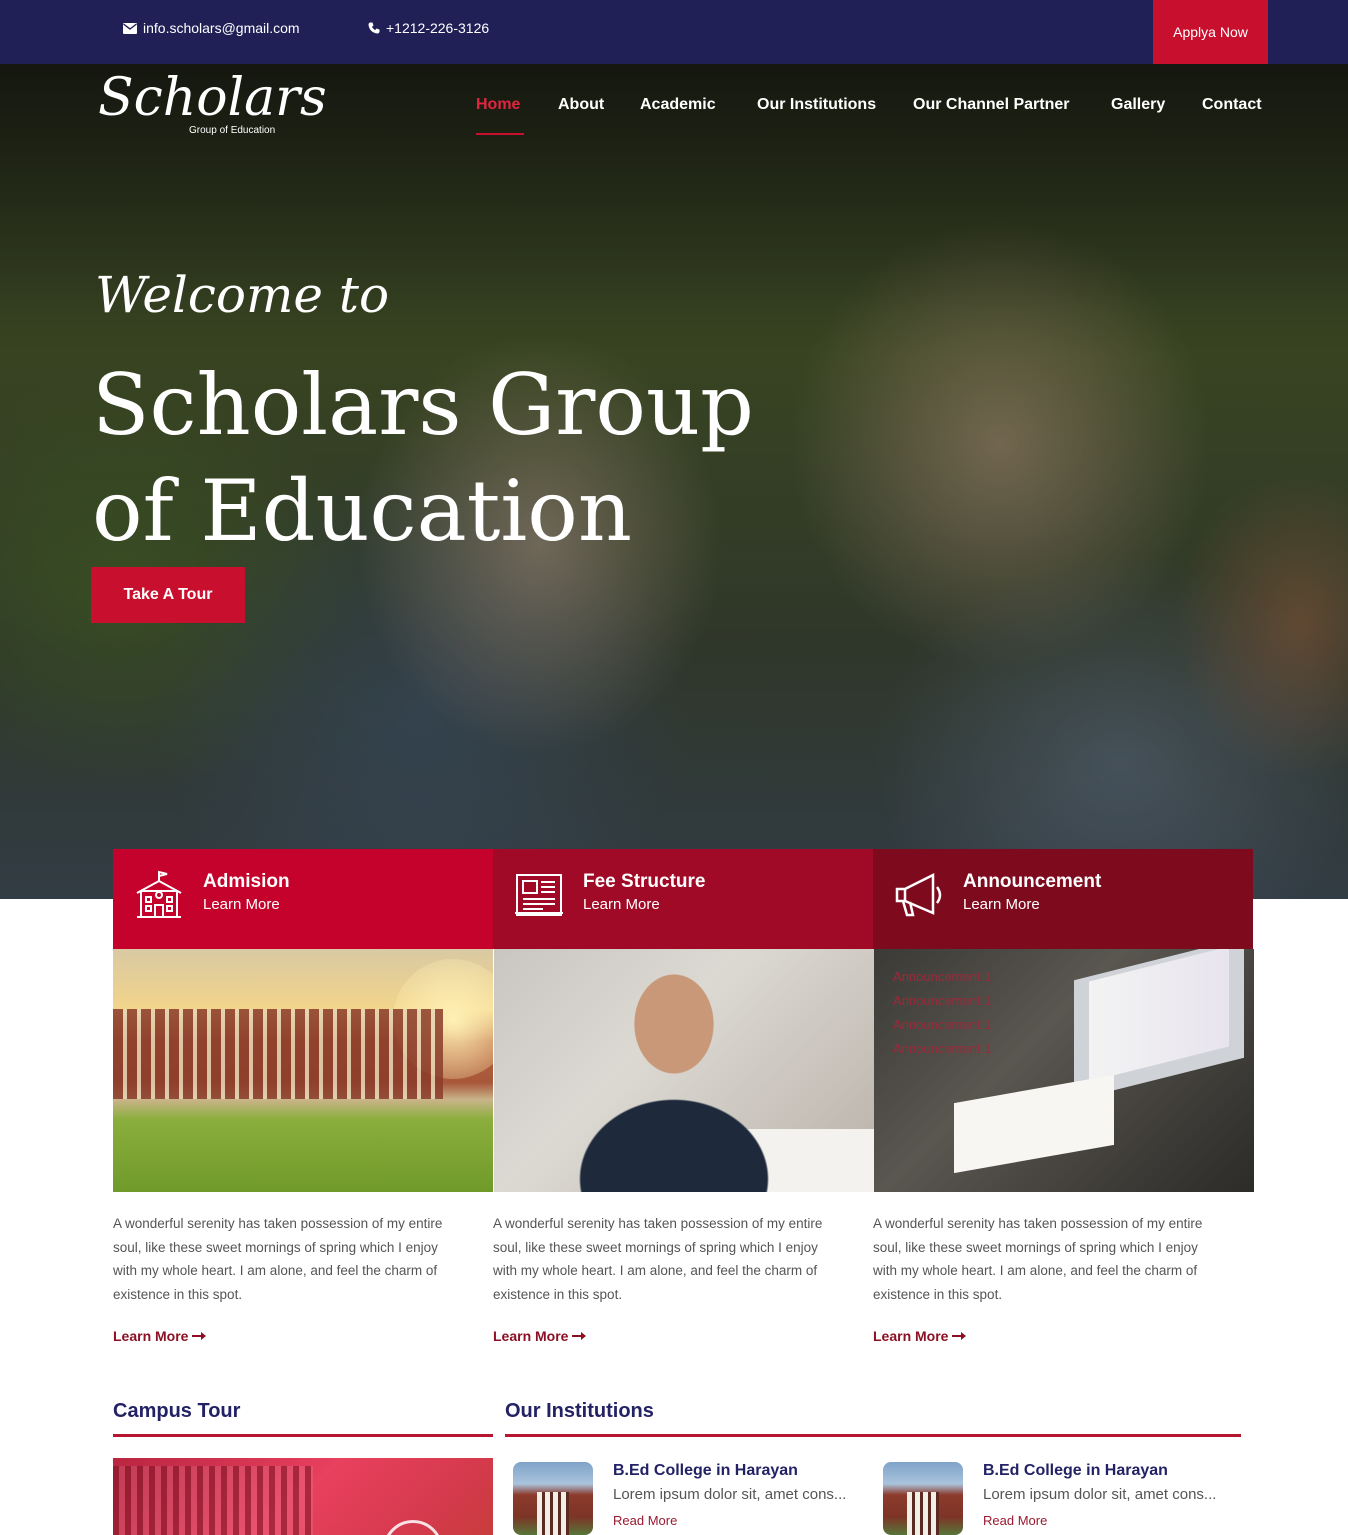 Image resolution: width=1348 pixels, height=1535 pixels. Describe the element at coordinates (873, 1435) in the screenshot. I see `institutions-divider` at that location.